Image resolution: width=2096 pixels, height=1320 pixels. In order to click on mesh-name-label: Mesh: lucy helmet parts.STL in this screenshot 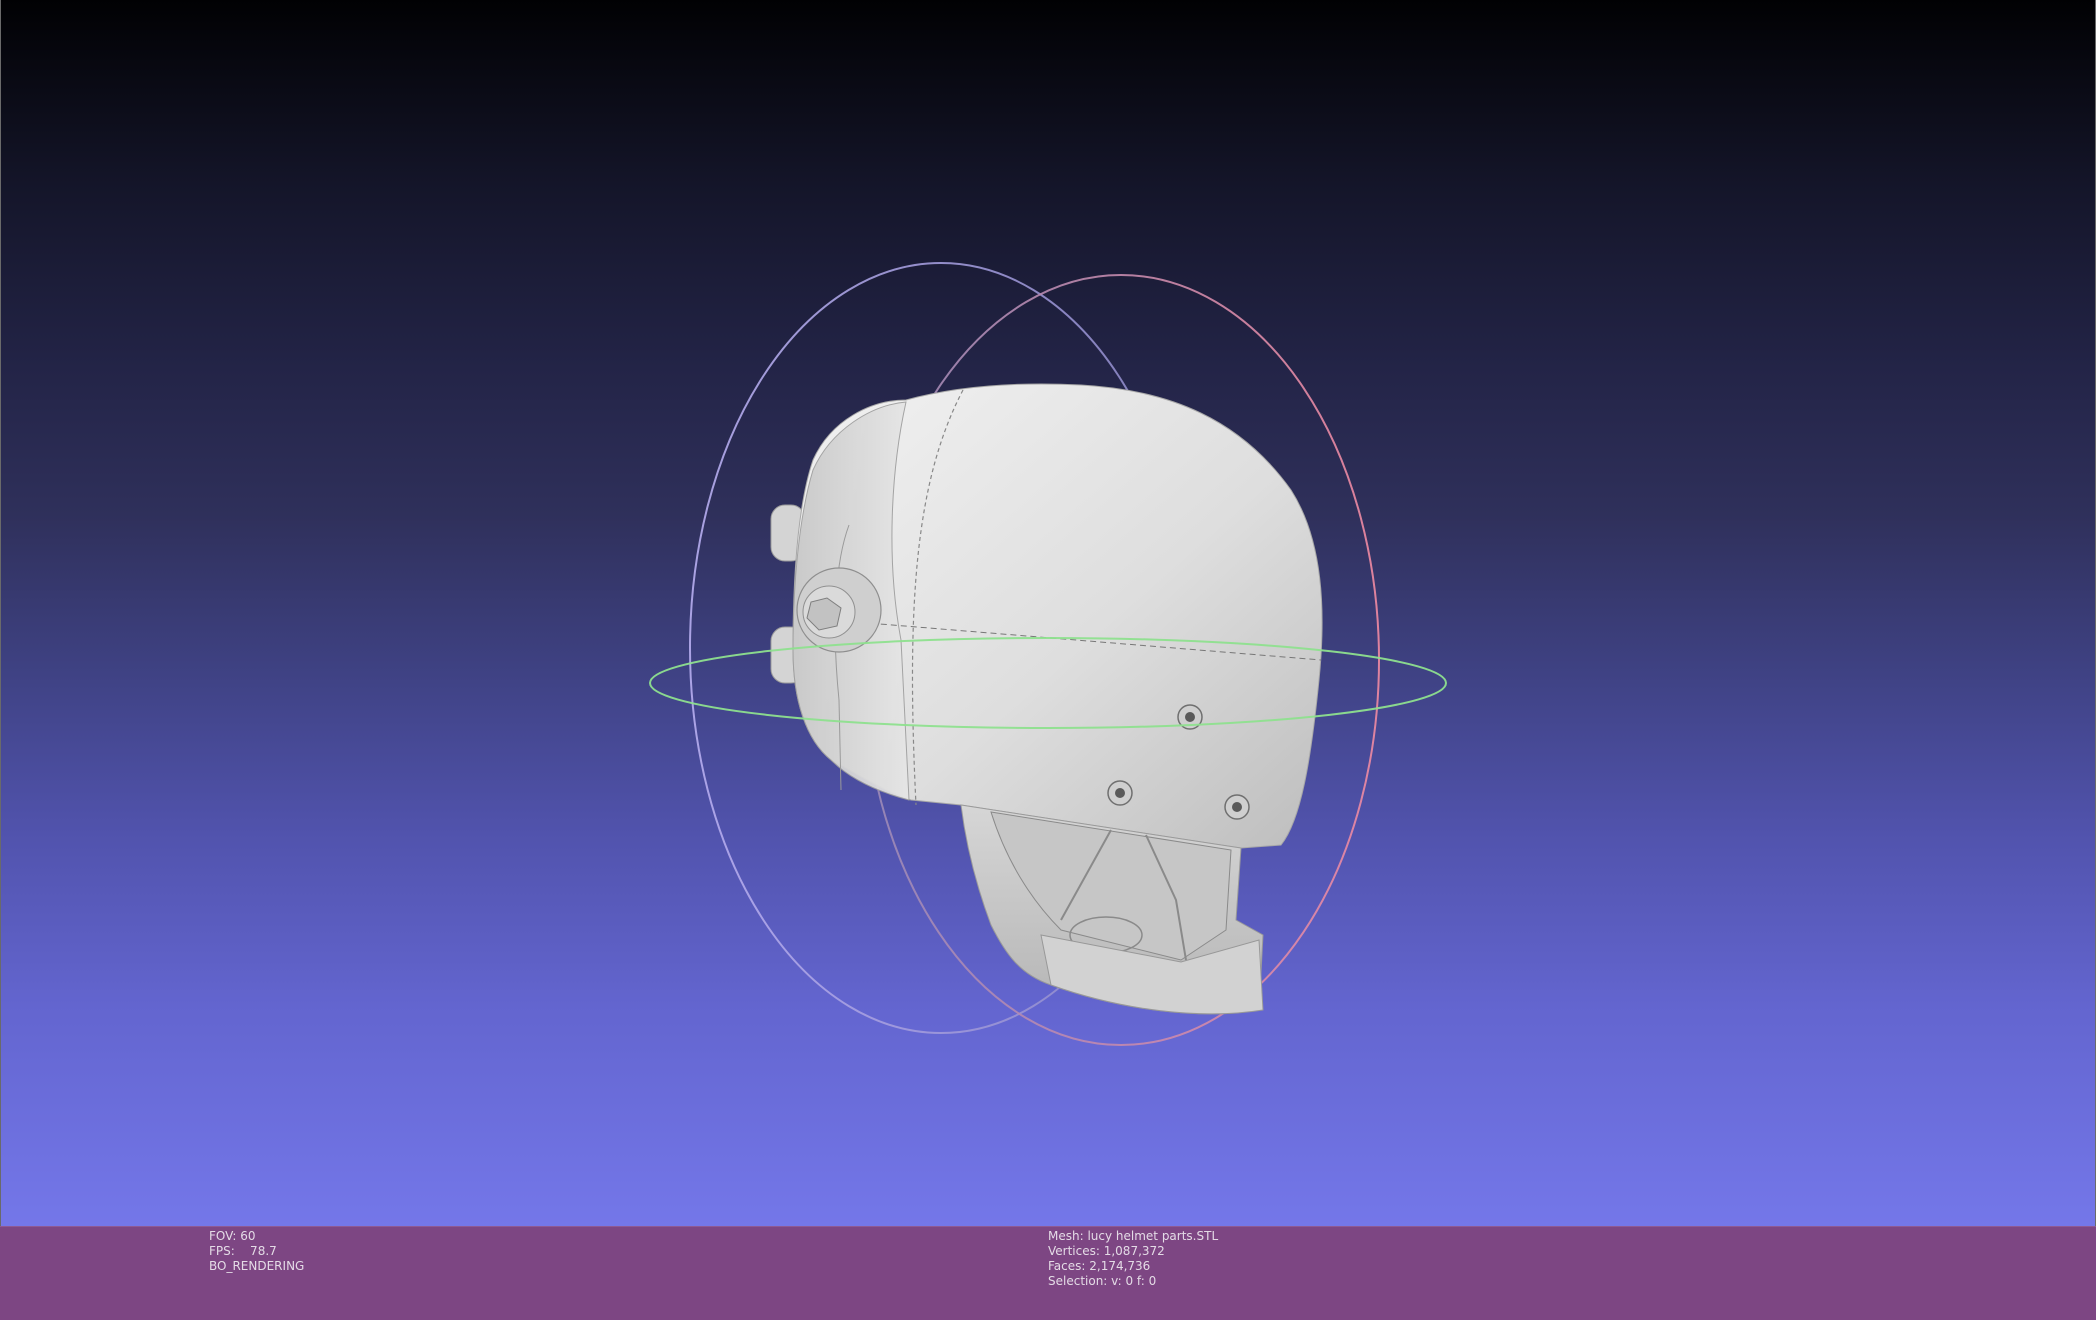, I will do `click(1133, 1236)`.